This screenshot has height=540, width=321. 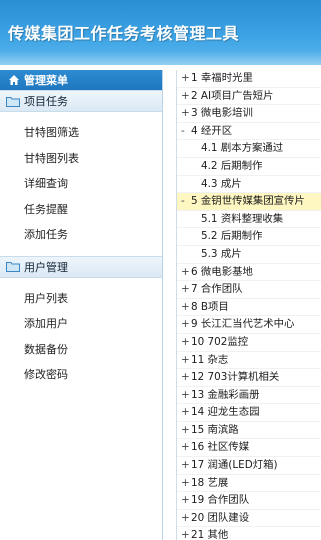 I want to click on tree-item: +16 社区传媒, so click(x=249, y=448).